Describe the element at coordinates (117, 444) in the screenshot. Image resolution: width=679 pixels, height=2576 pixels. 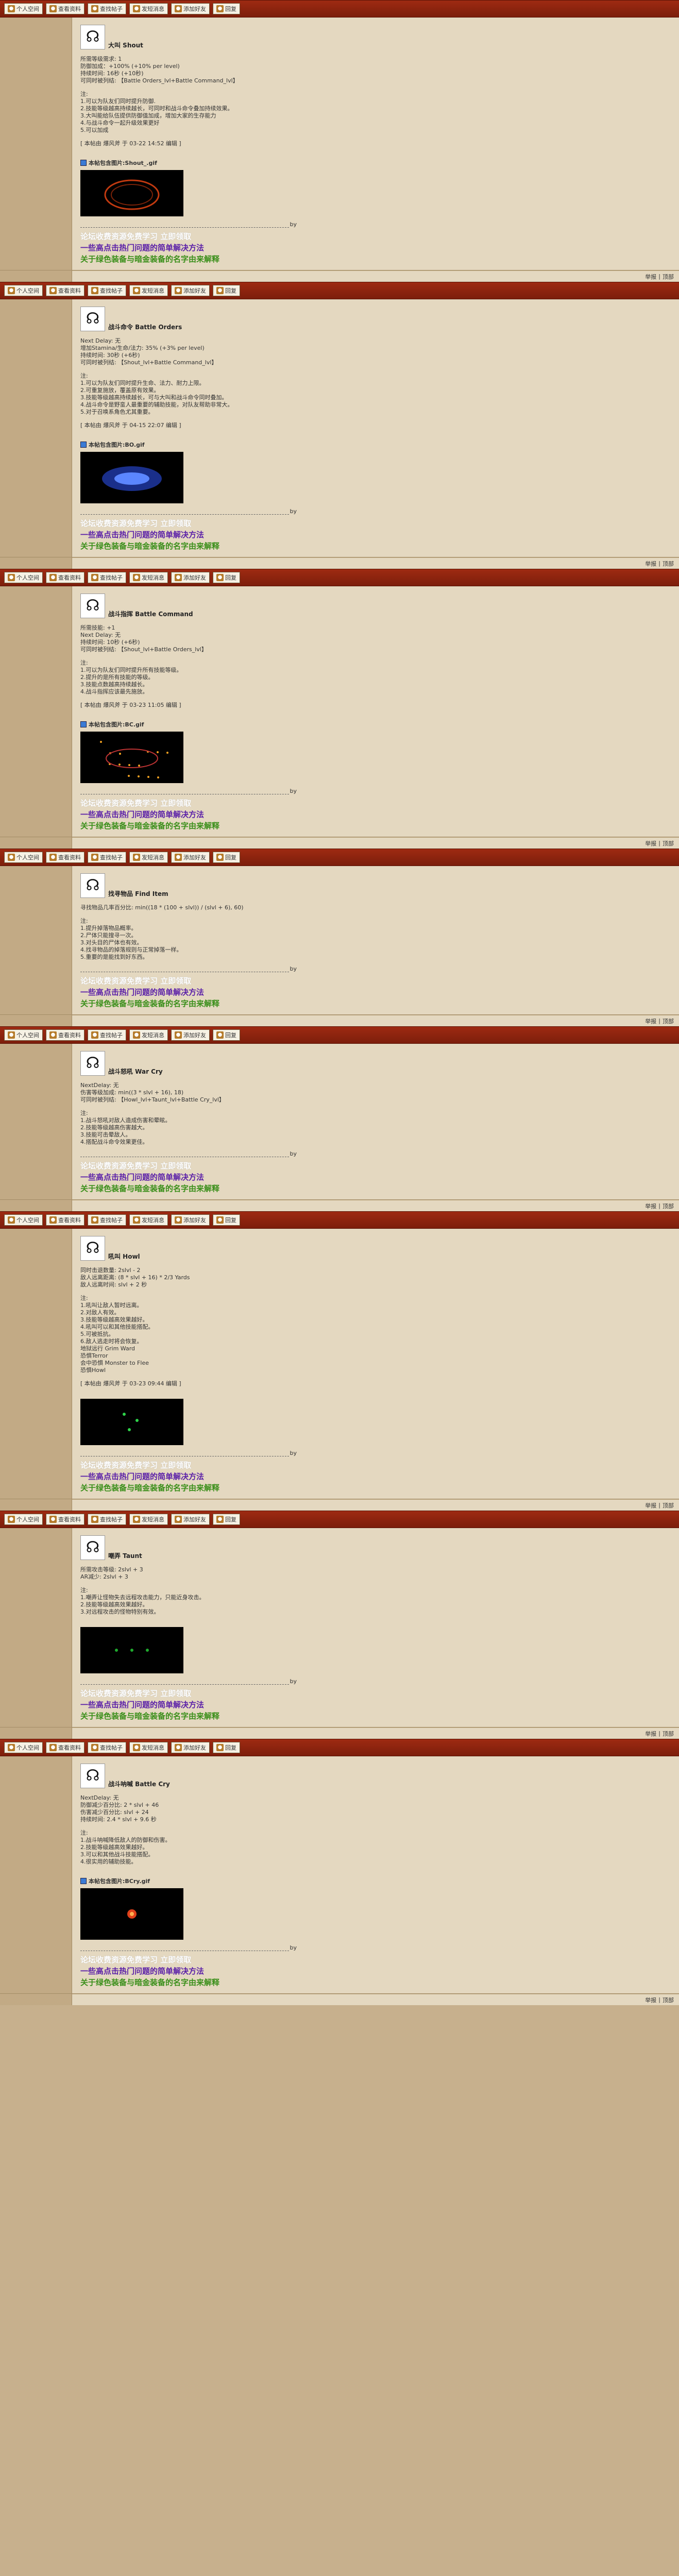
I see `attachment-filename: 本帖包含图片:BO.gif` at that location.